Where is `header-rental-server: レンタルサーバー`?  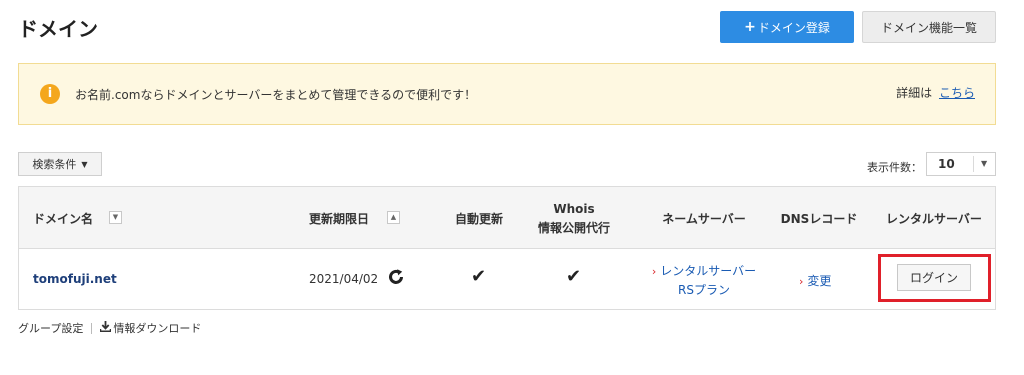 header-rental-server: レンタルサーバー is located at coordinates (934, 219).